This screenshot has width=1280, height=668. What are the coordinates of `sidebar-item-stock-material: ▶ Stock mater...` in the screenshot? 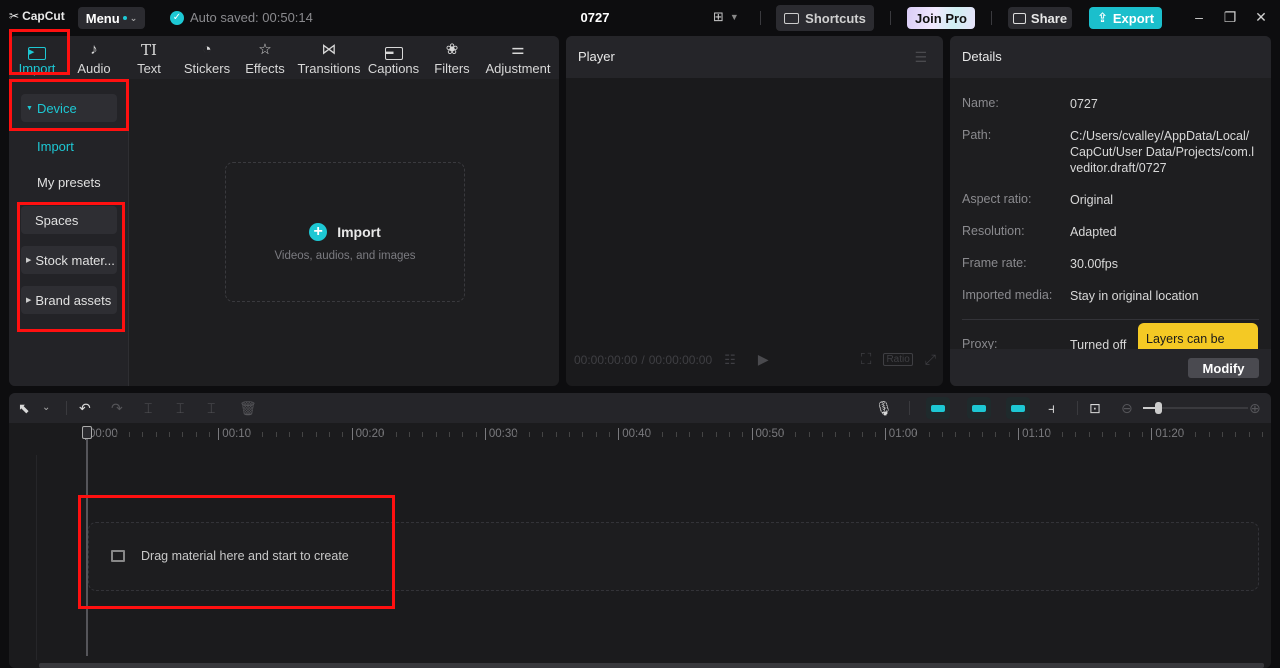 It's located at (69, 260).